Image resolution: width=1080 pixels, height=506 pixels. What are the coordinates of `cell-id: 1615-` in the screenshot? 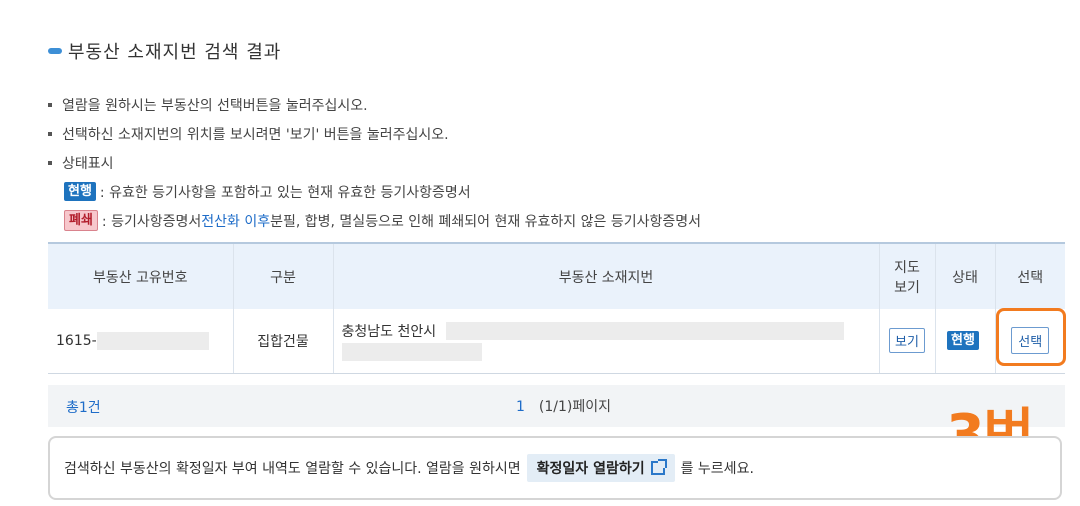 It's located at (140, 341).